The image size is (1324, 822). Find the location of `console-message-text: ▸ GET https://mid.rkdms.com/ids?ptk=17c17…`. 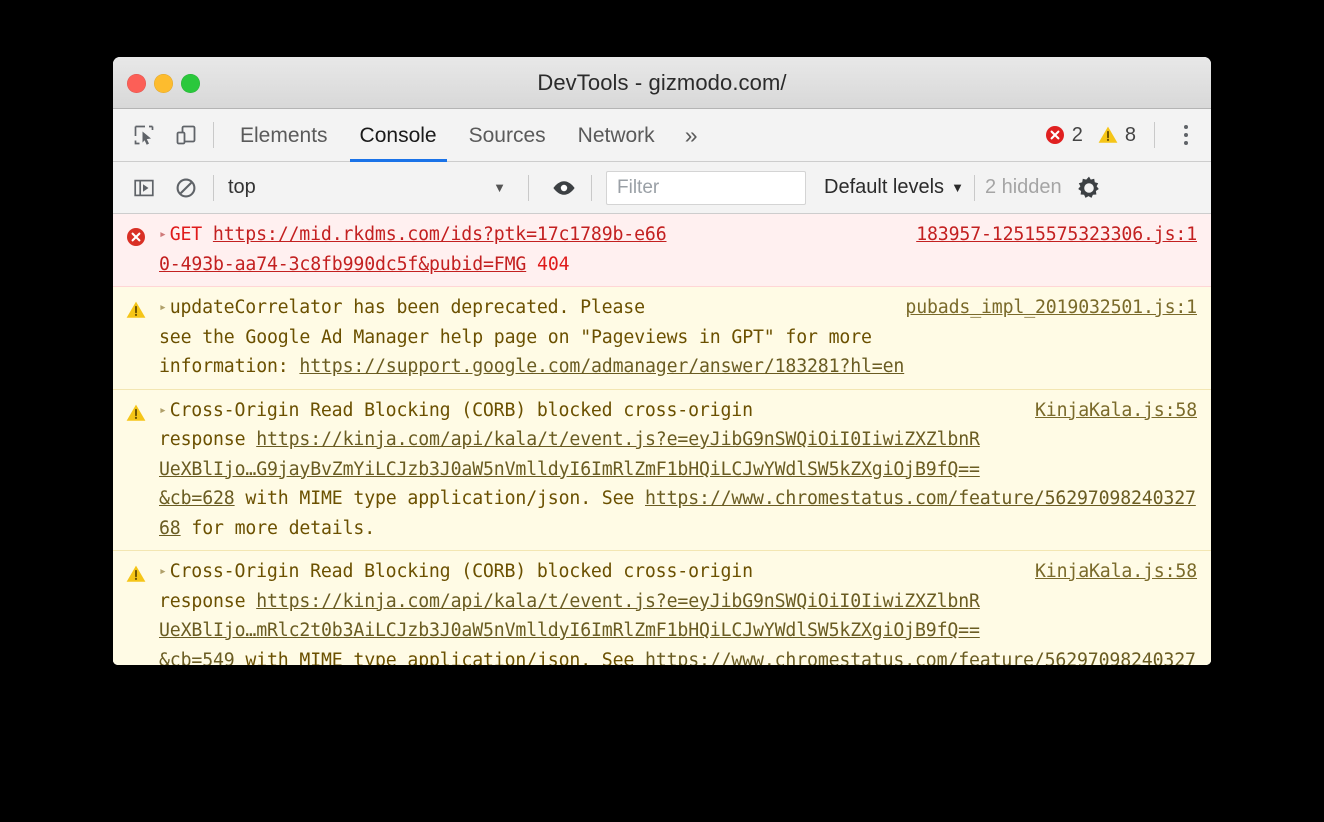

console-message-text: ▸ GET https://mid.rkdms.com/ids?ptk=17c17… is located at coordinates (685, 249).